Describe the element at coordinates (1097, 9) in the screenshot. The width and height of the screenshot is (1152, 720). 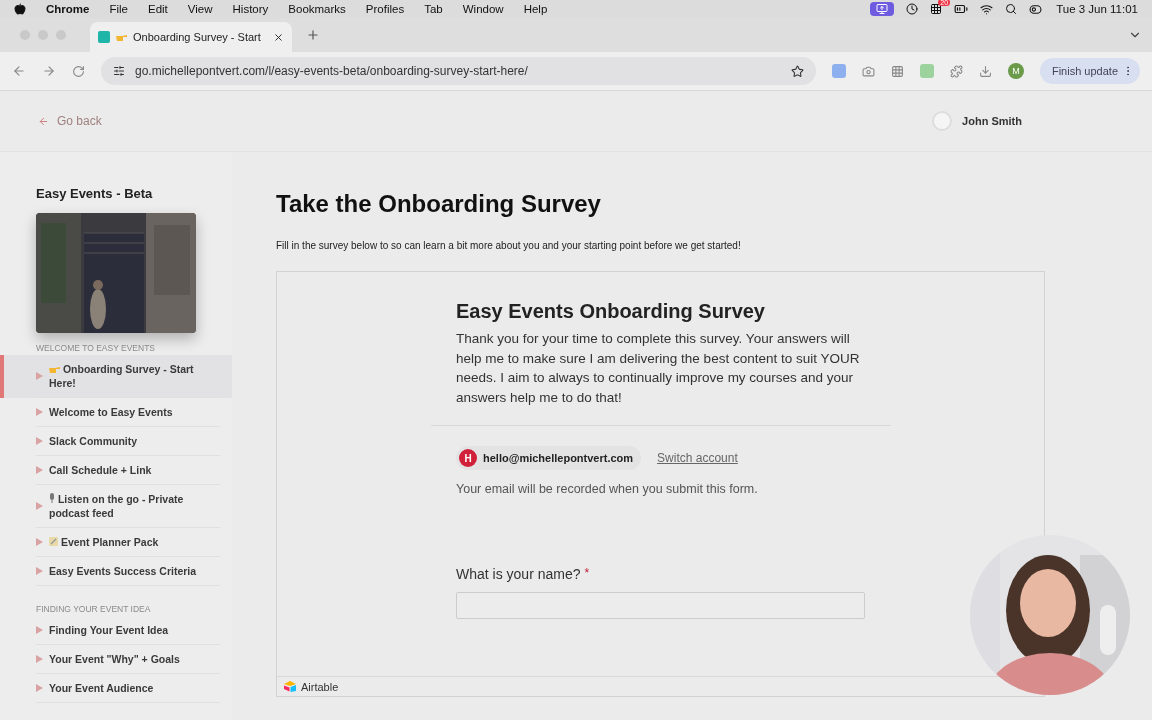
I see `menu-clock: Tue 3 Jun 11:01` at that location.